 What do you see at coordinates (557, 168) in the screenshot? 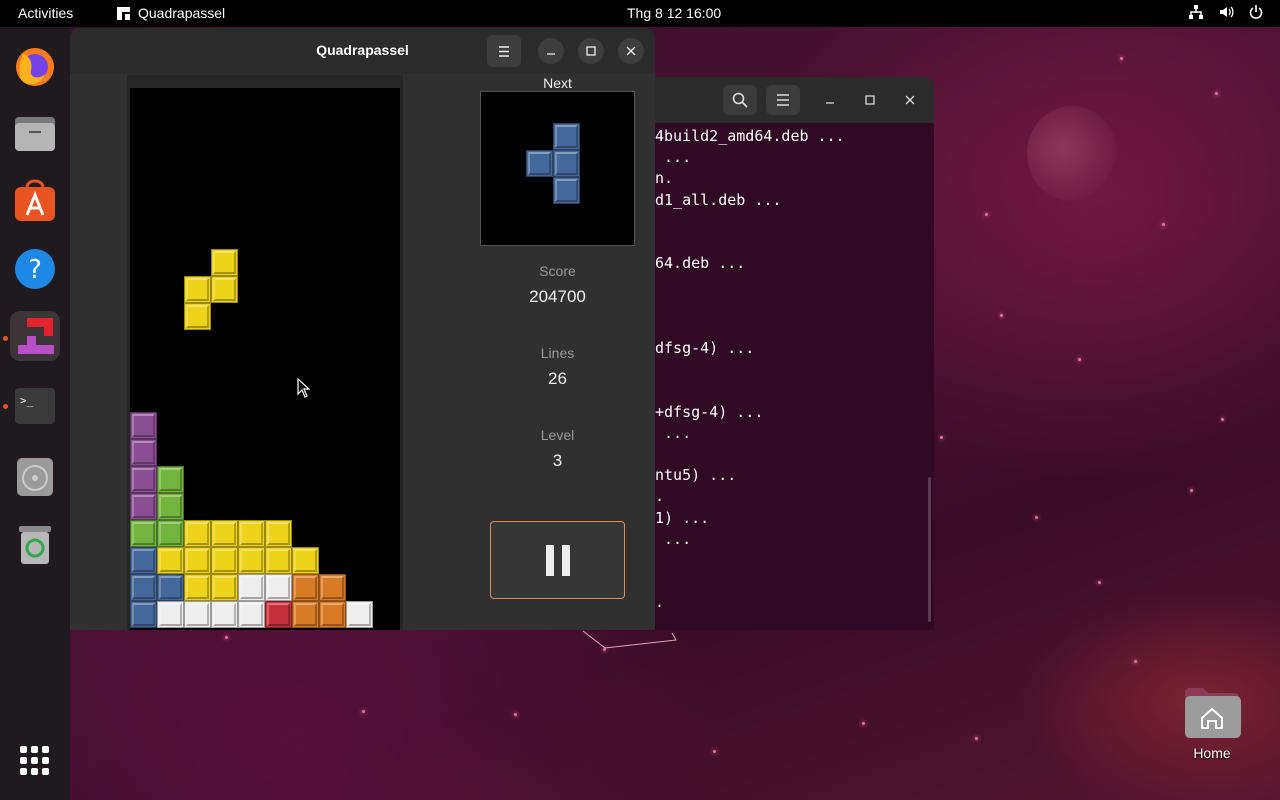
I see `next-piece-preview` at bounding box center [557, 168].